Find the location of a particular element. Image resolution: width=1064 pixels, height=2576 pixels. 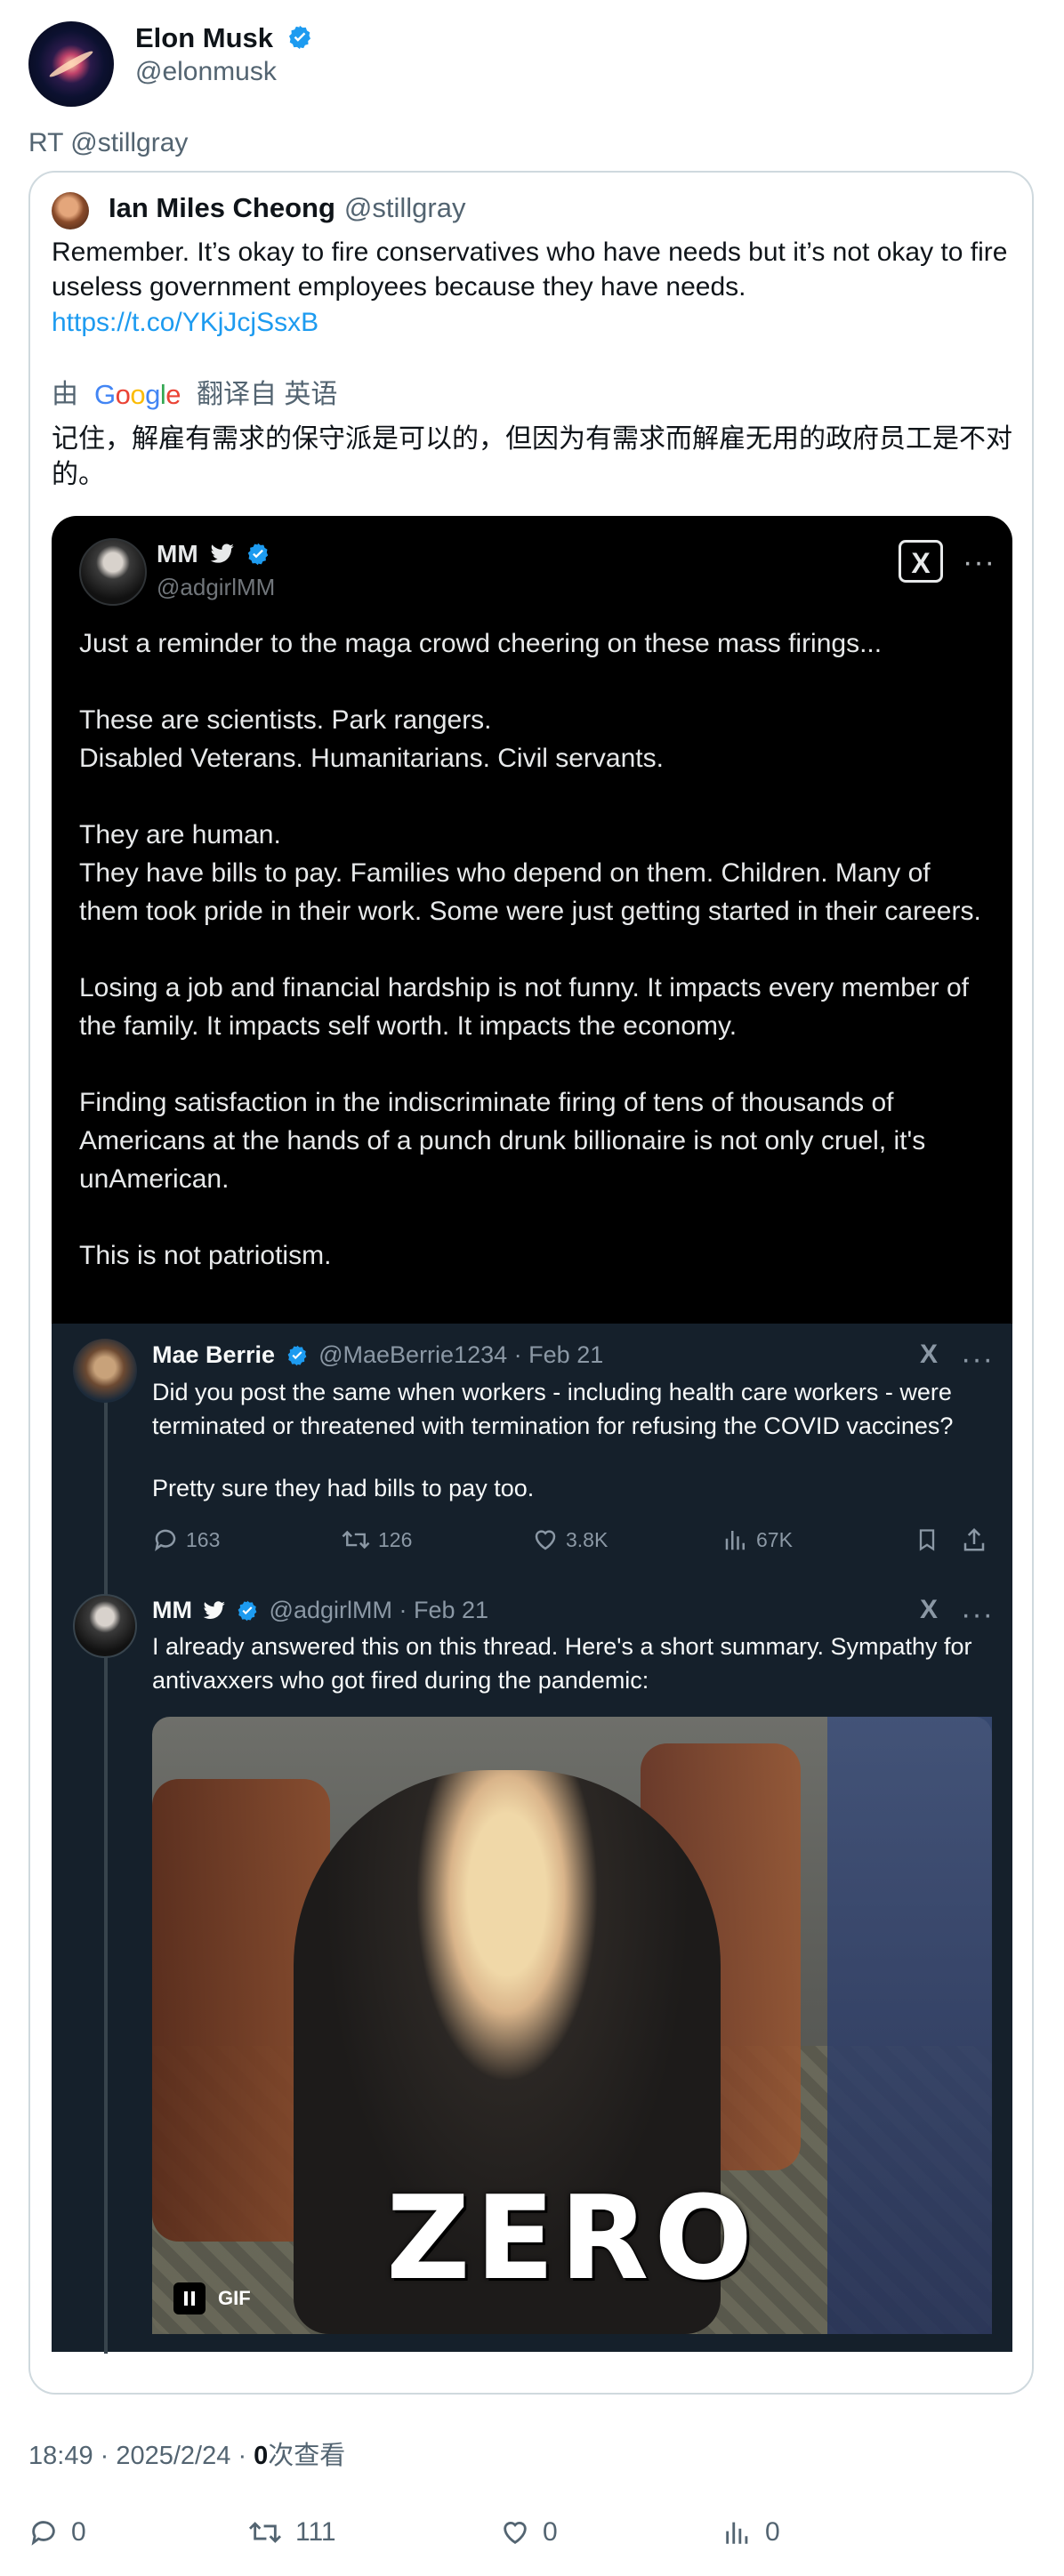

reply-action-like: 3.8K is located at coordinates (570, 1539).